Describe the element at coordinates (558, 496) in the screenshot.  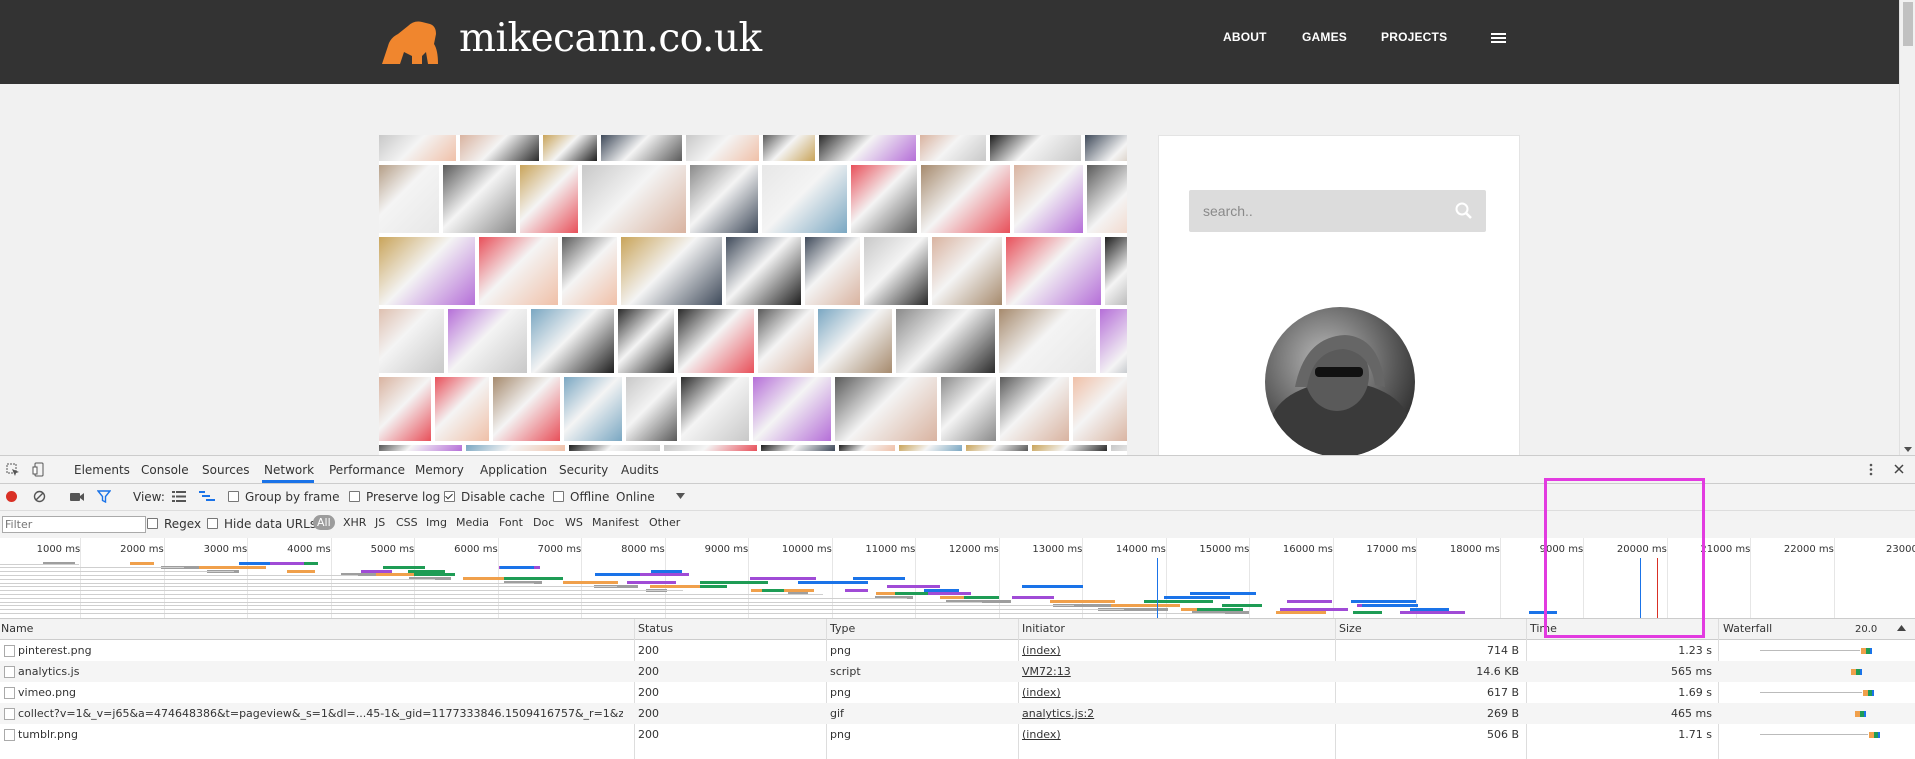
I see `offline-checkbox` at that location.